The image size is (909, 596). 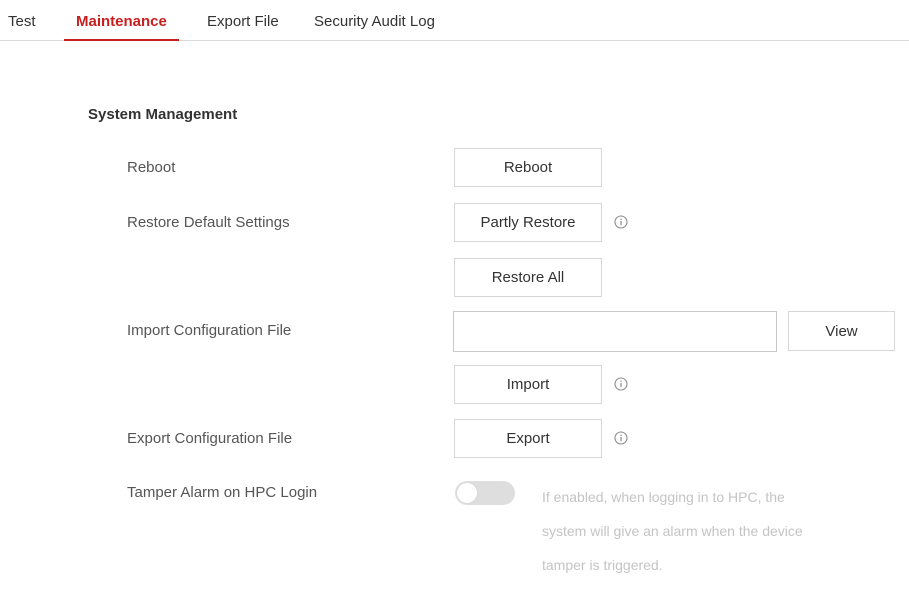 I want to click on tab-maintenance: Maintenance, so click(x=121, y=20).